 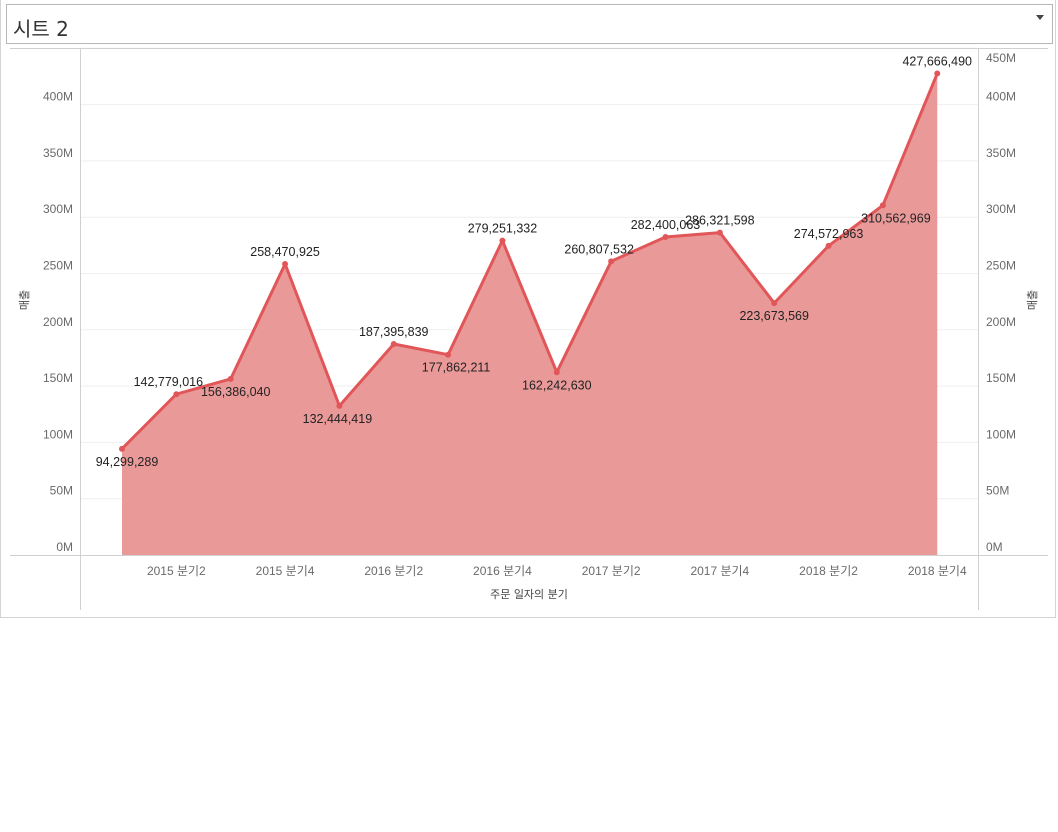 I want to click on x-tick-label: 2017 분기2, so click(x=611, y=571).